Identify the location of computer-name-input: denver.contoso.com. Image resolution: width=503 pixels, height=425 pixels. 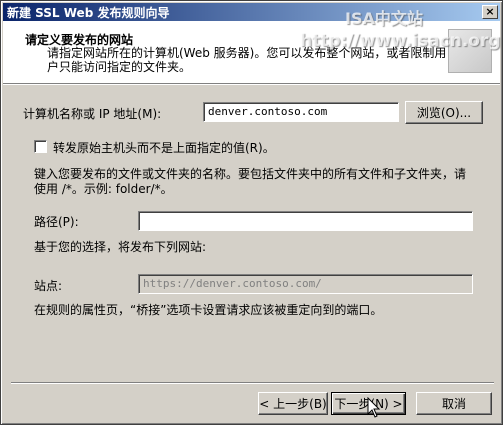
(301, 112).